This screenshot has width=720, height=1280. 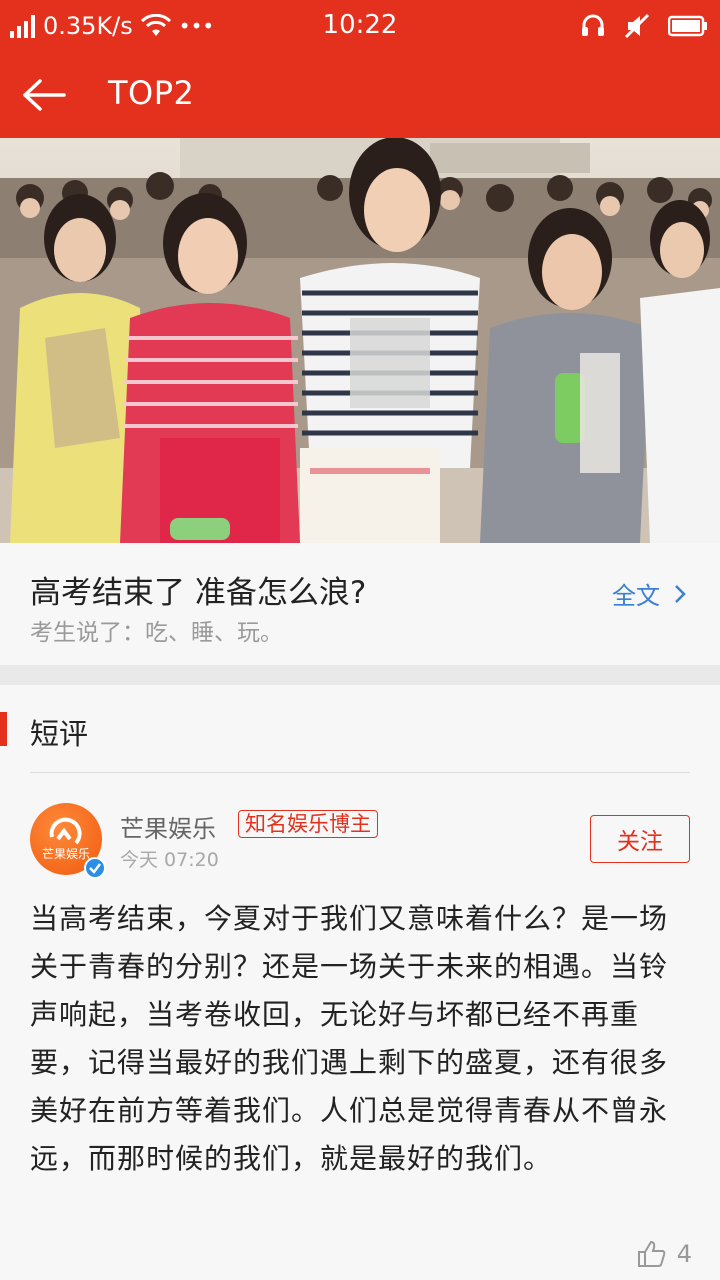 I want to click on back-arrow-icon, so click(x=44, y=95).